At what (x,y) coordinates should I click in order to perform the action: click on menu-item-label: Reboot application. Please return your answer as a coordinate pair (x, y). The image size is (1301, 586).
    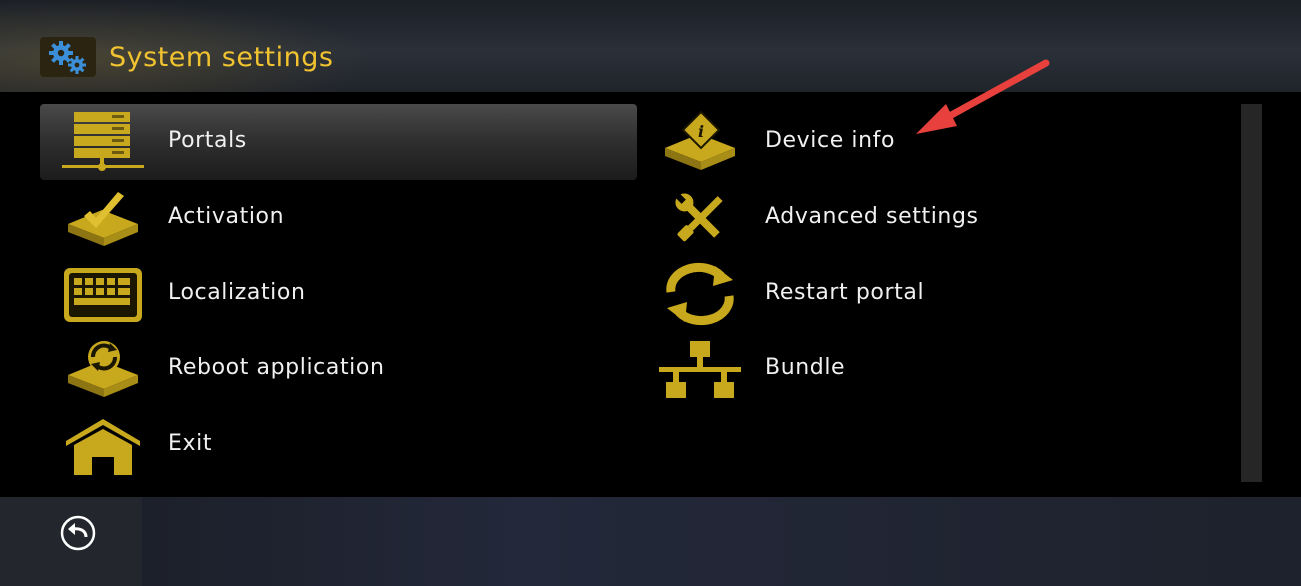
    Looking at the image, I should click on (276, 367).